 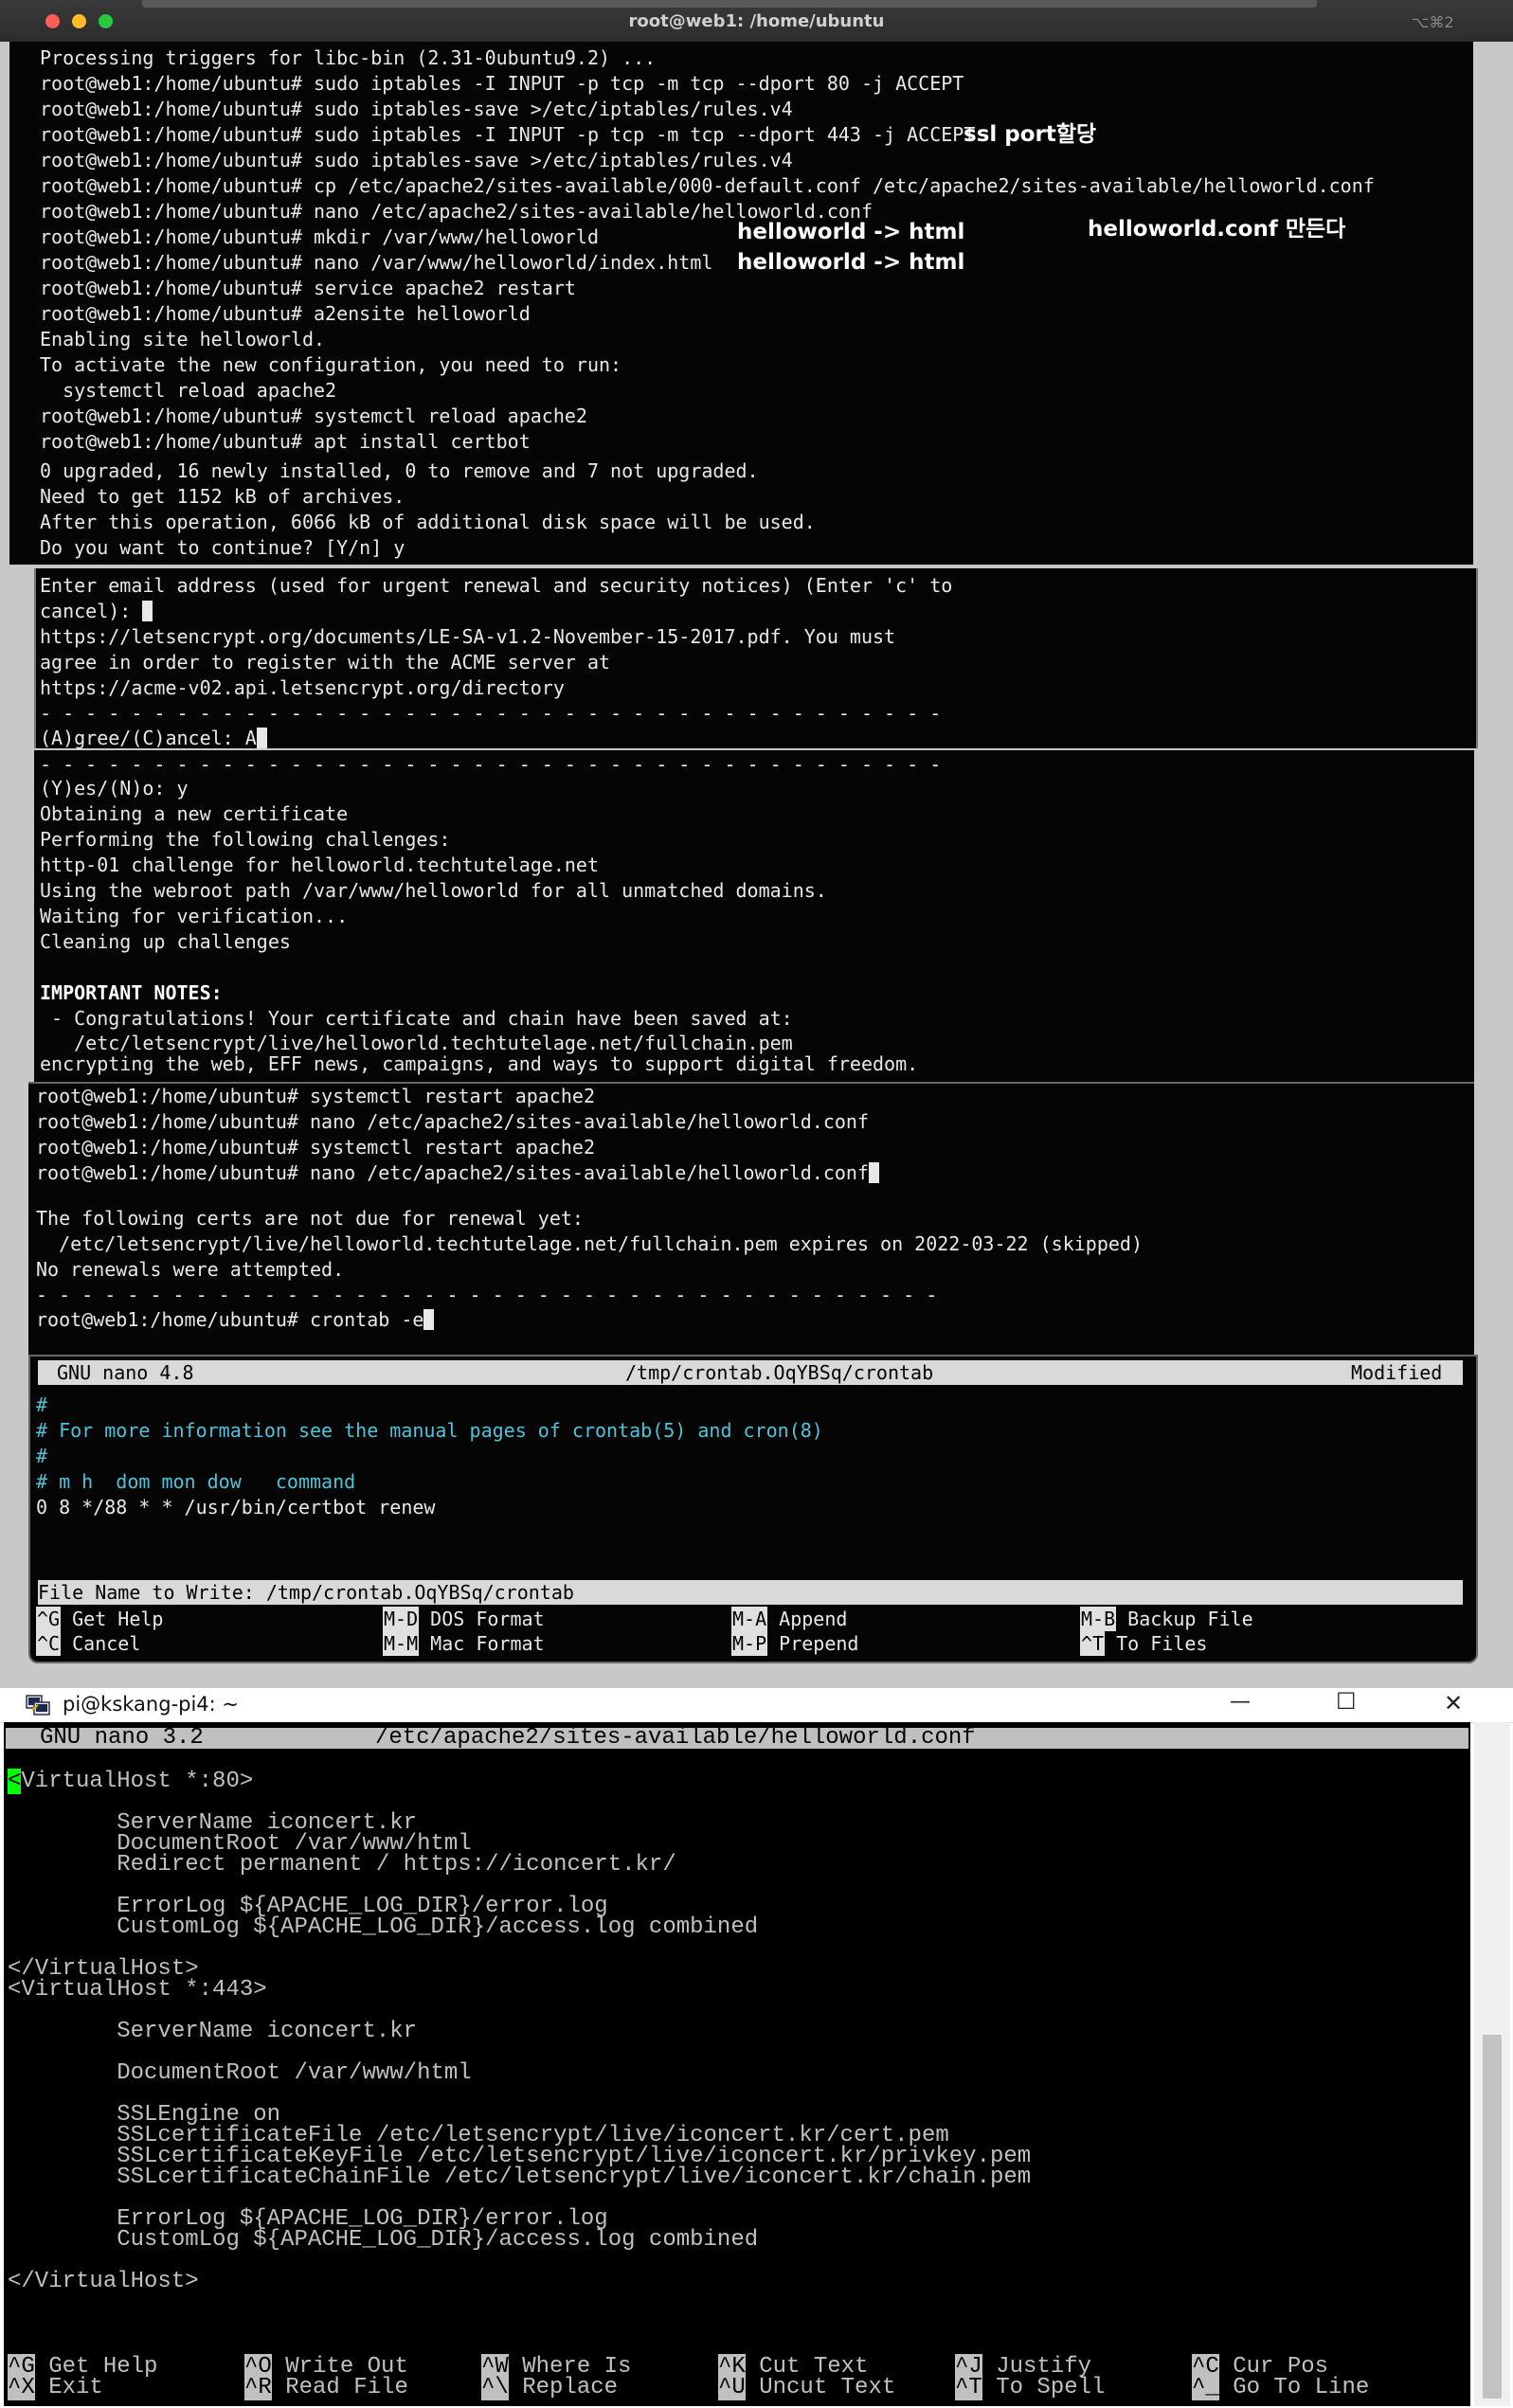 I want to click on nano-buffer-line: 0 8 */88 * * /usr/bin/certbot renew, so click(x=236, y=1507).